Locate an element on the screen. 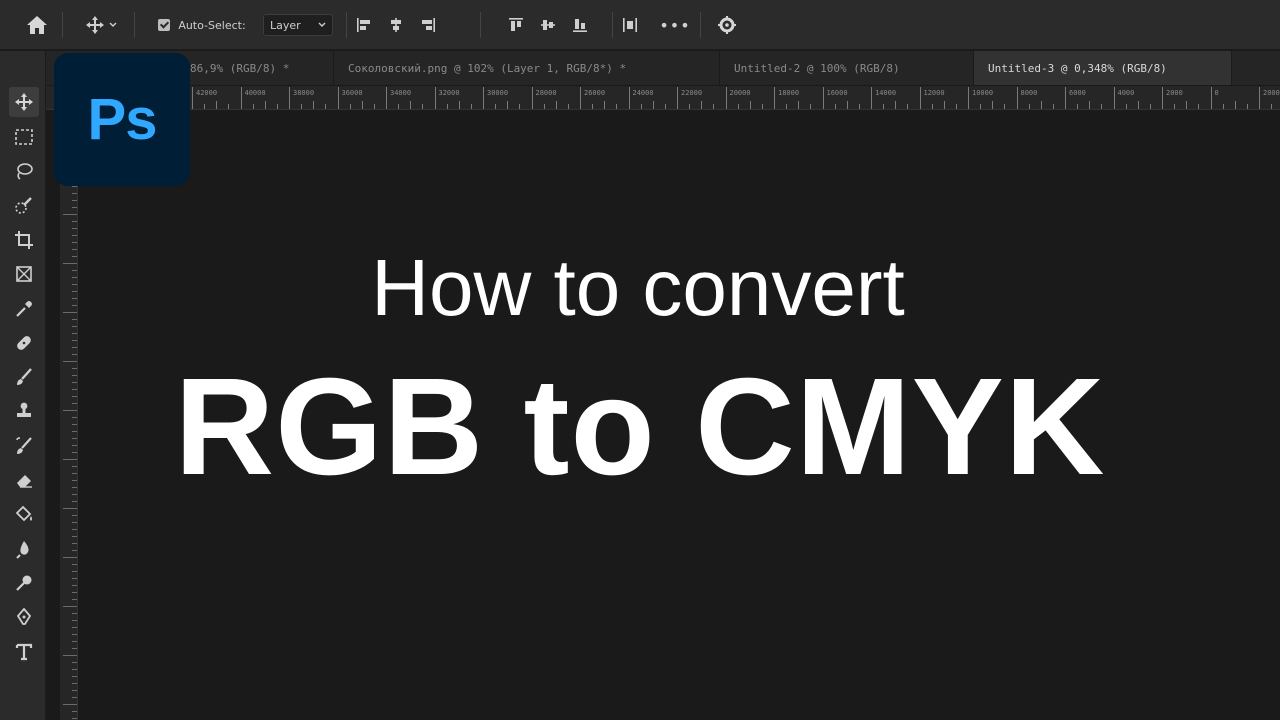 This screenshot has height=720, width=1280. document-tab: Untitled-2 @ 100% (RGB/8) is located at coordinates (847, 68).